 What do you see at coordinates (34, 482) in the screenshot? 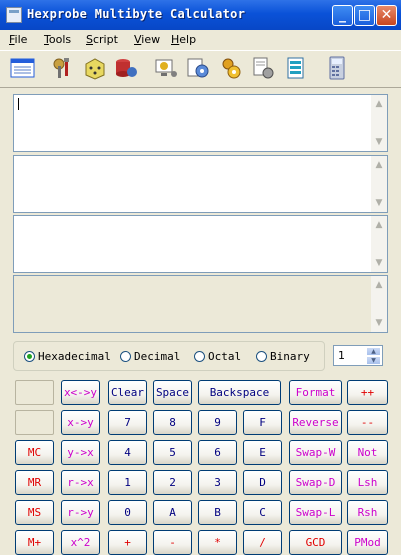
I see `key-mr: MR` at bounding box center [34, 482].